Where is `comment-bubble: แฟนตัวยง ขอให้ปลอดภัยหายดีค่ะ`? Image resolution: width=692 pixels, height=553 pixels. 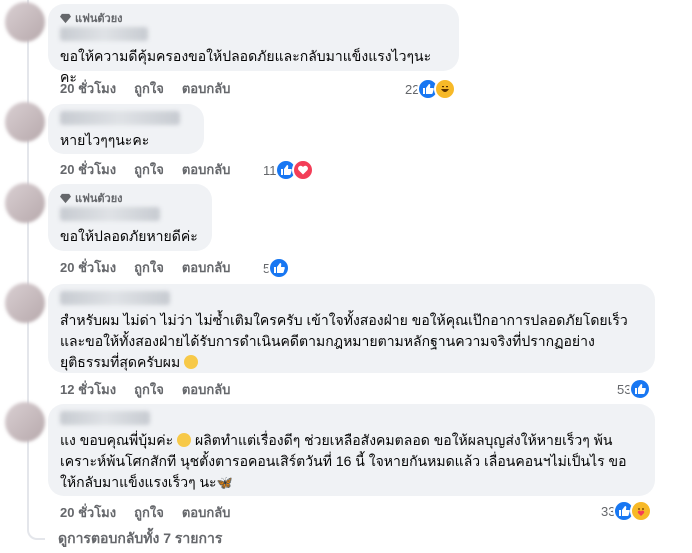
comment-bubble: แฟนตัวยง ขอให้ปลอดภัยหายดีค่ะ is located at coordinates (130, 217).